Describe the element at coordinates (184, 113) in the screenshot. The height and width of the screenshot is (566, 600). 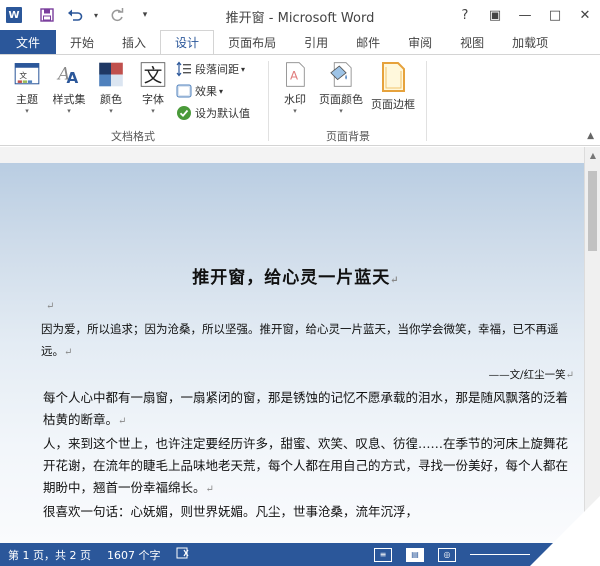
I see `checkmark-icon` at that location.